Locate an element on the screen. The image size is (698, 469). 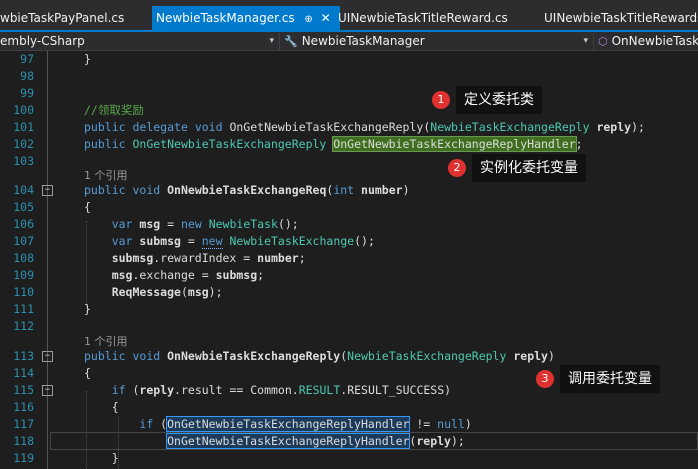
line-number: 104 is located at coordinates (23, 190).